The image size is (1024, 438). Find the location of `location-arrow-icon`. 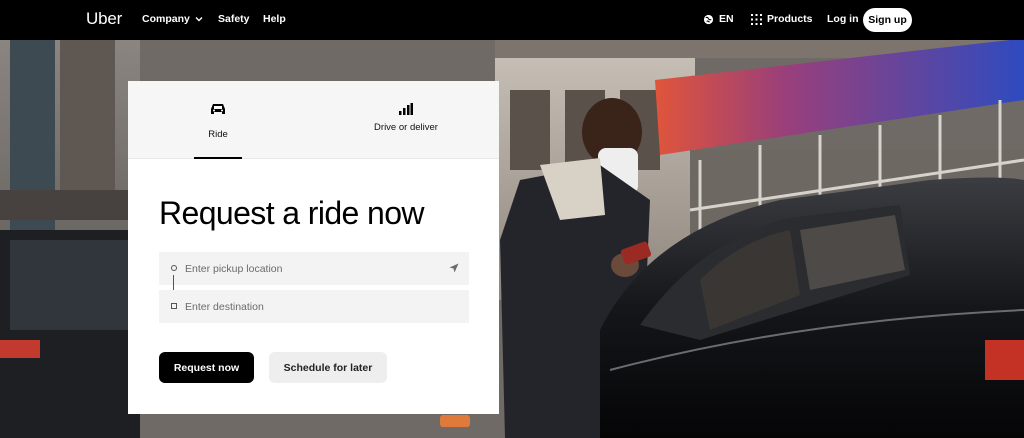

location-arrow-icon is located at coordinates (454, 268).